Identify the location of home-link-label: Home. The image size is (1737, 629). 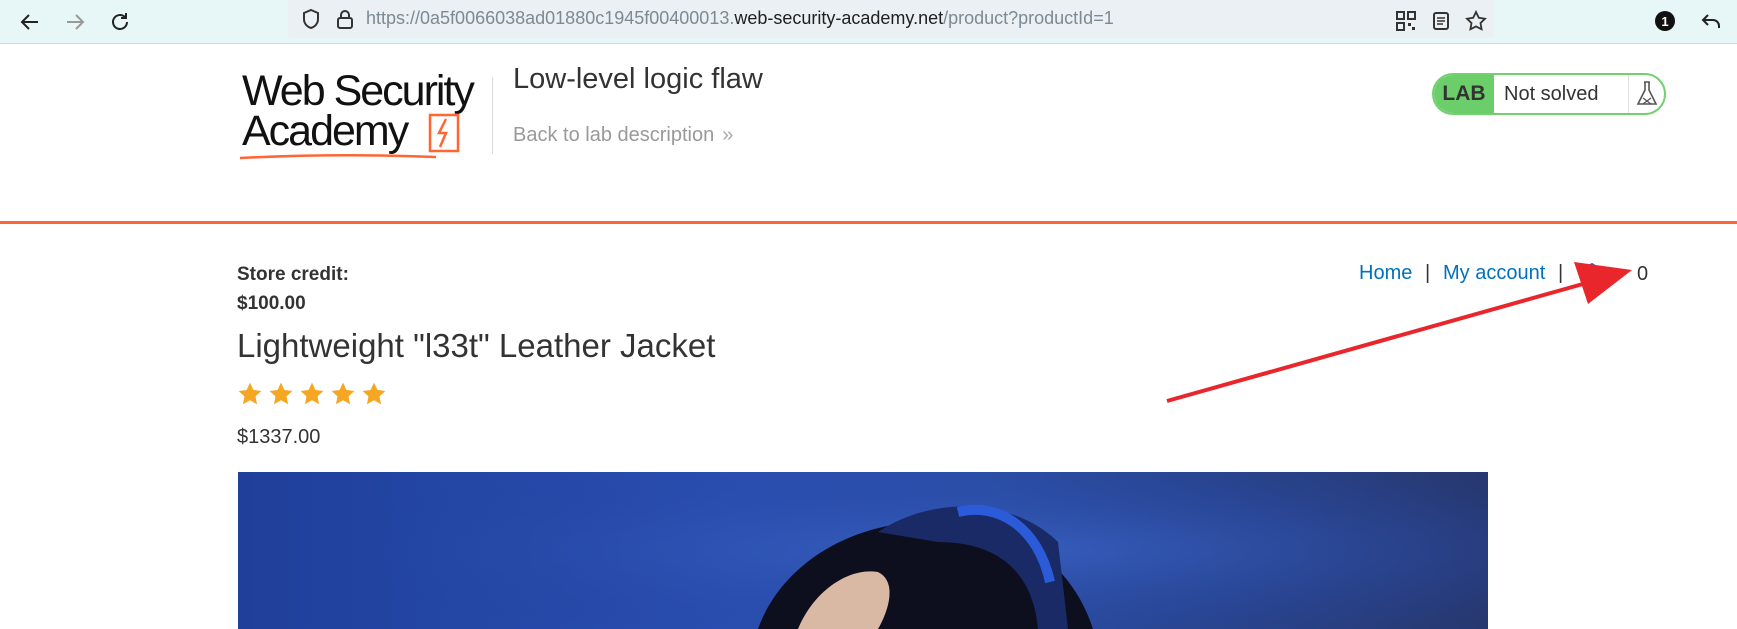
(1385, 273).